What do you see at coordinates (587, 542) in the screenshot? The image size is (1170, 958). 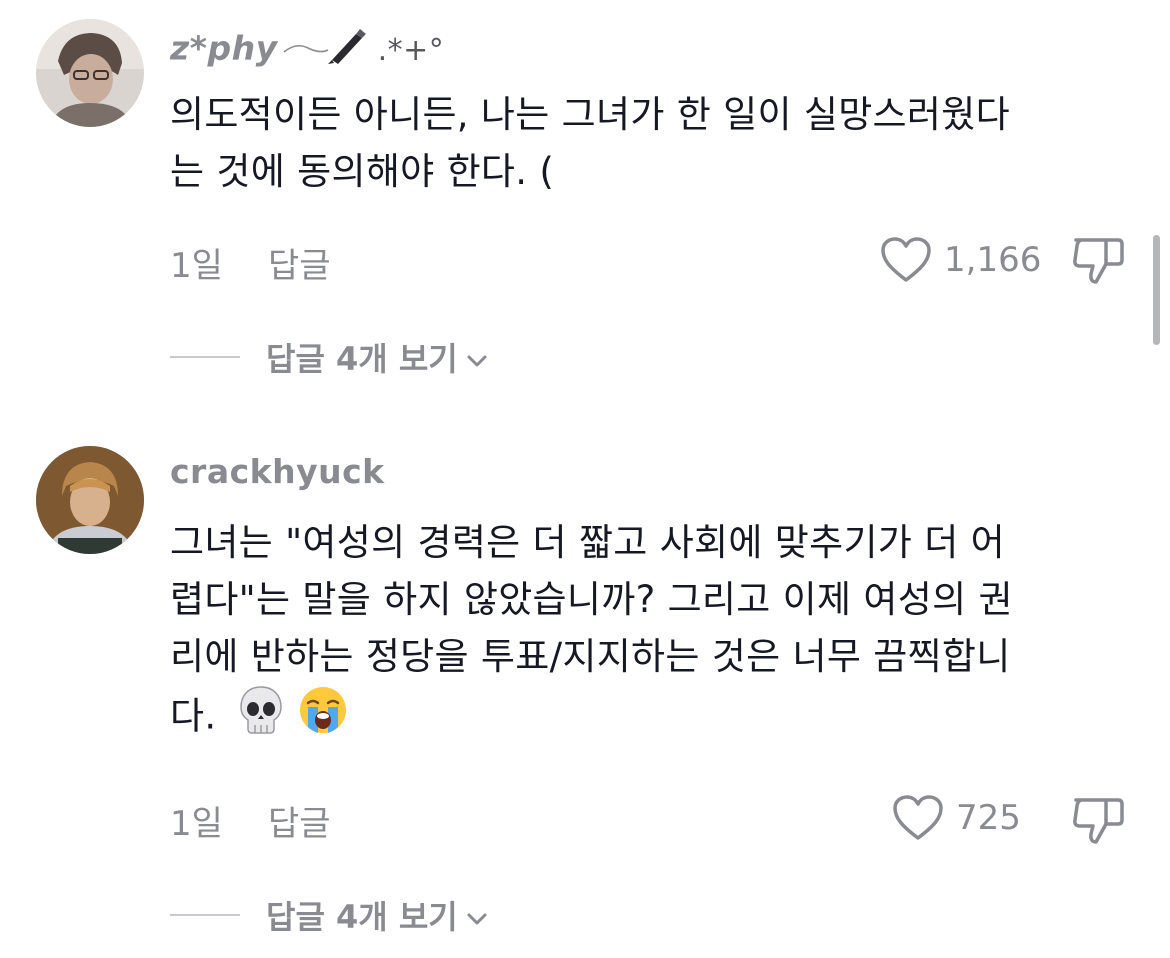 I see `comment-text-line: 그녀는 "여성의 경력은 더 짧고 사회에 맞추기가 더 어` at bounding box center [587, 542].